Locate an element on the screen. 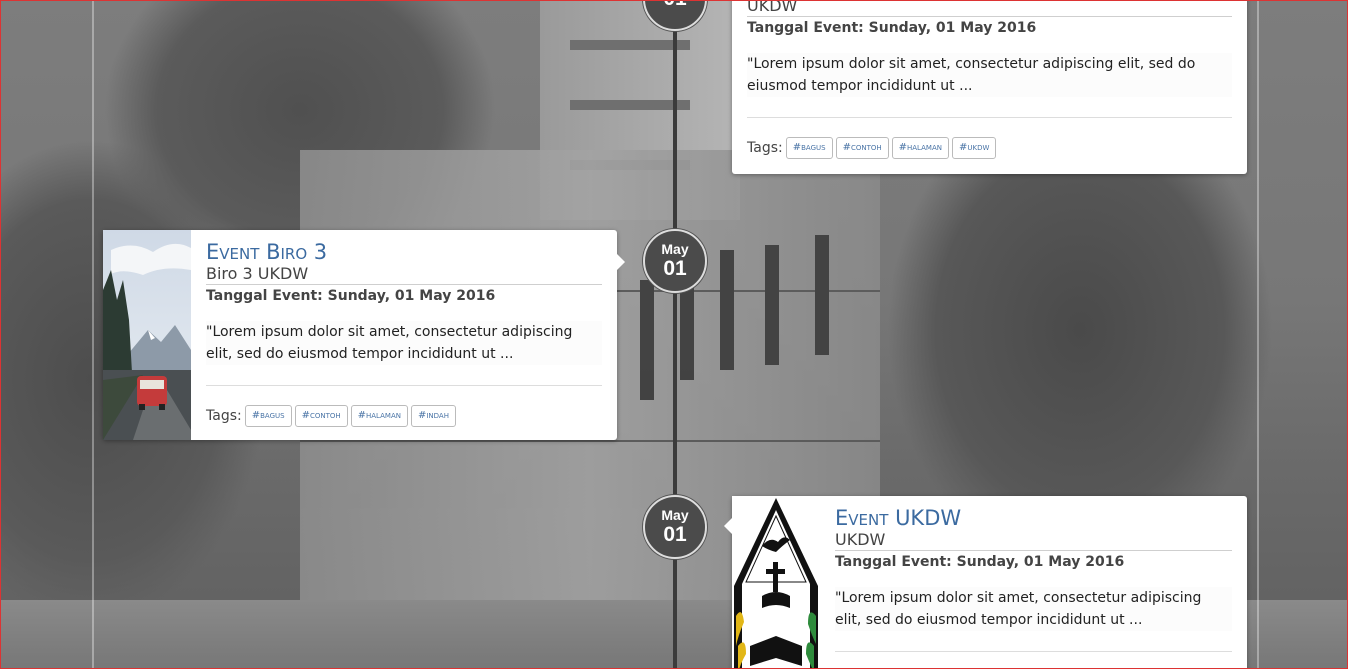 This screenshot has height=669, width=1348. ukdw-logo-icon is located at coordinates (776, 583).